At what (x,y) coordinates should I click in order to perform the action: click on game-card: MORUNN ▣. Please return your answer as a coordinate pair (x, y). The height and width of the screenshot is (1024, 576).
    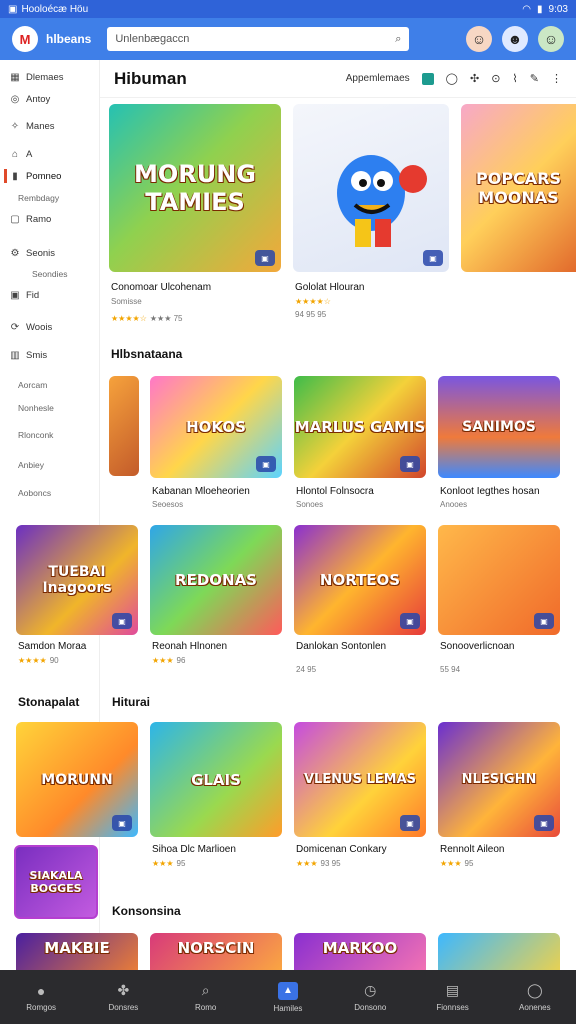
    Looking at the image, I should click on (77, 779).